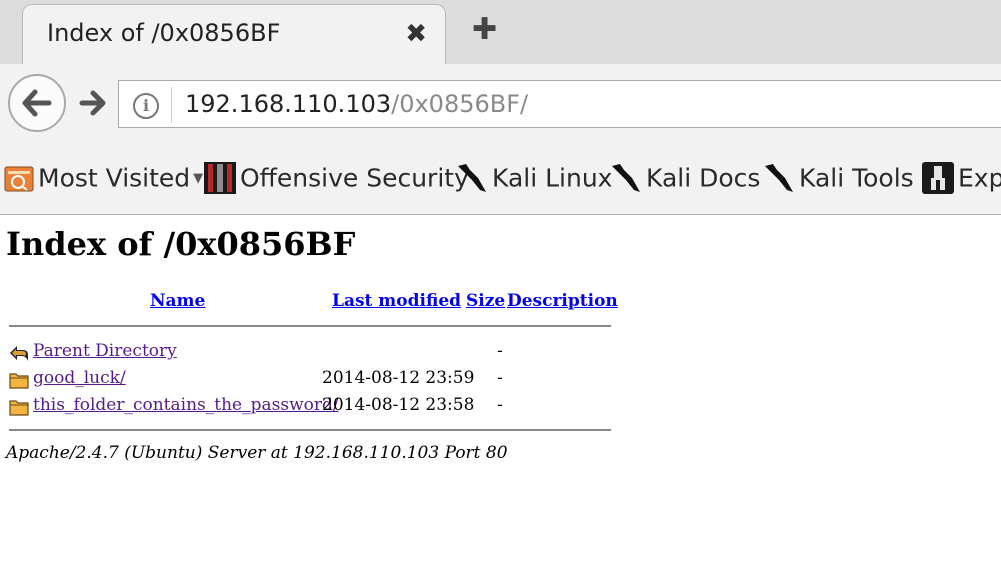  Describe the element at coordinates (105, 351) in the screenshot. I see `parent-directory-link: Parent Directory` at that location.